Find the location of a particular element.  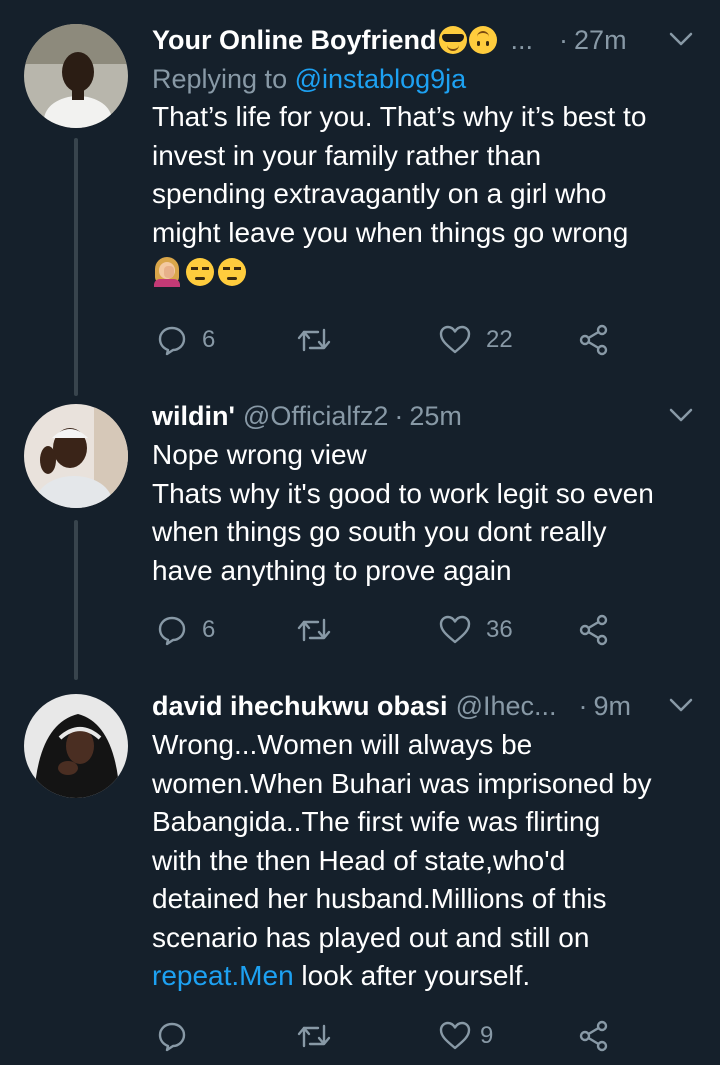

timestamp: 9m is located at coordinates (613, 706).